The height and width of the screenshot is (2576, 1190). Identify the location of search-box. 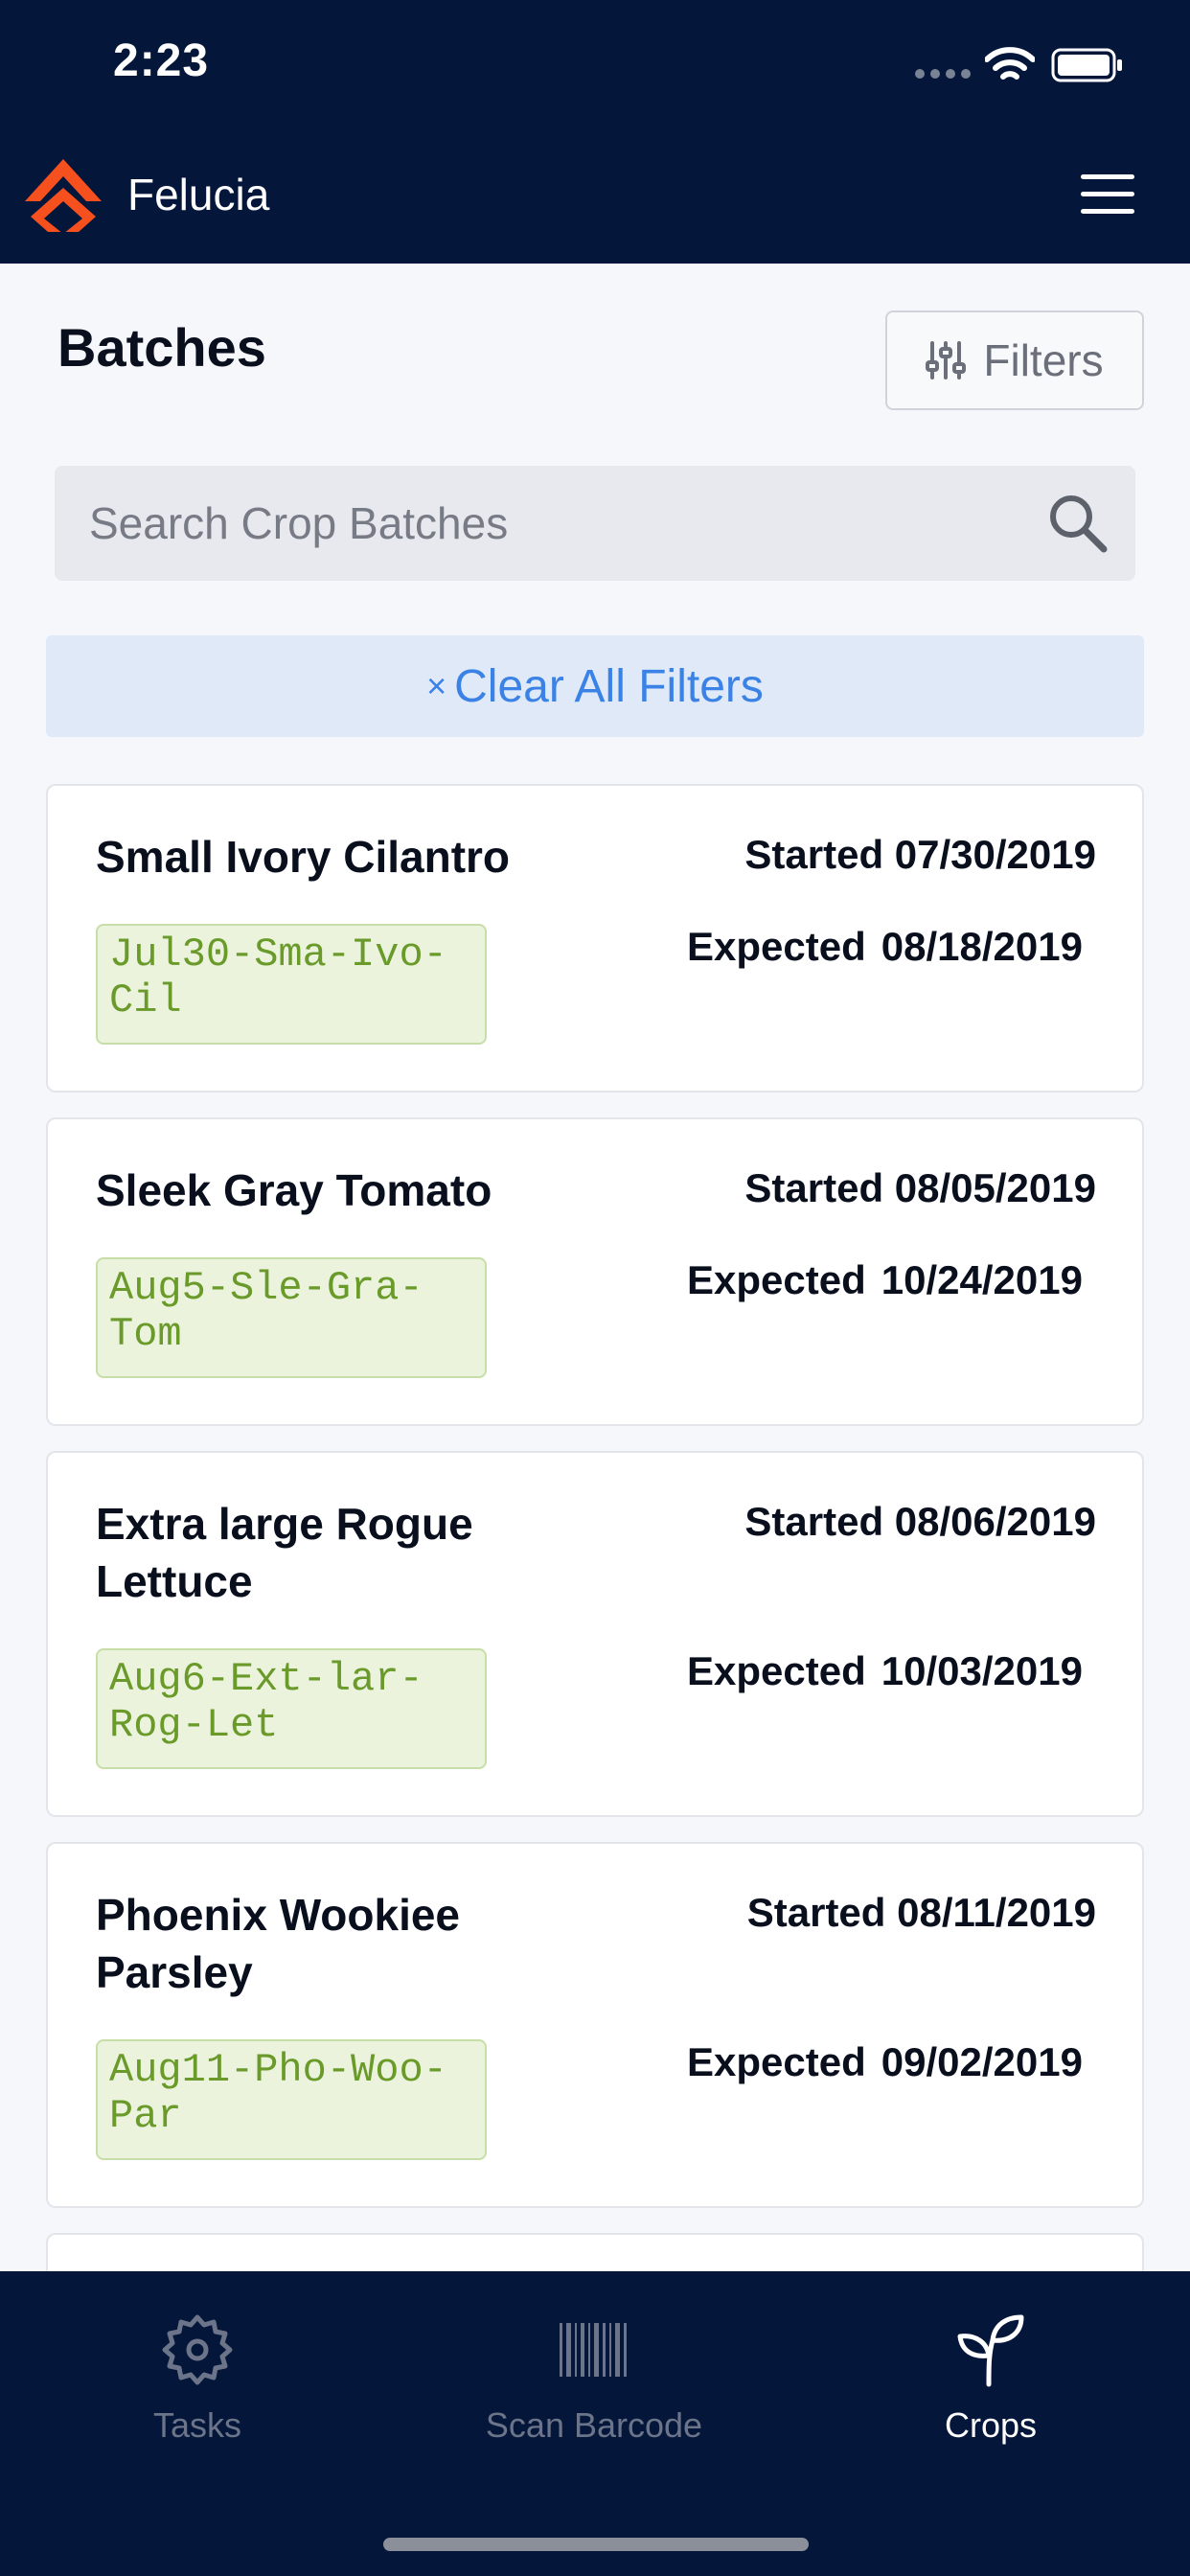
(595, 523).